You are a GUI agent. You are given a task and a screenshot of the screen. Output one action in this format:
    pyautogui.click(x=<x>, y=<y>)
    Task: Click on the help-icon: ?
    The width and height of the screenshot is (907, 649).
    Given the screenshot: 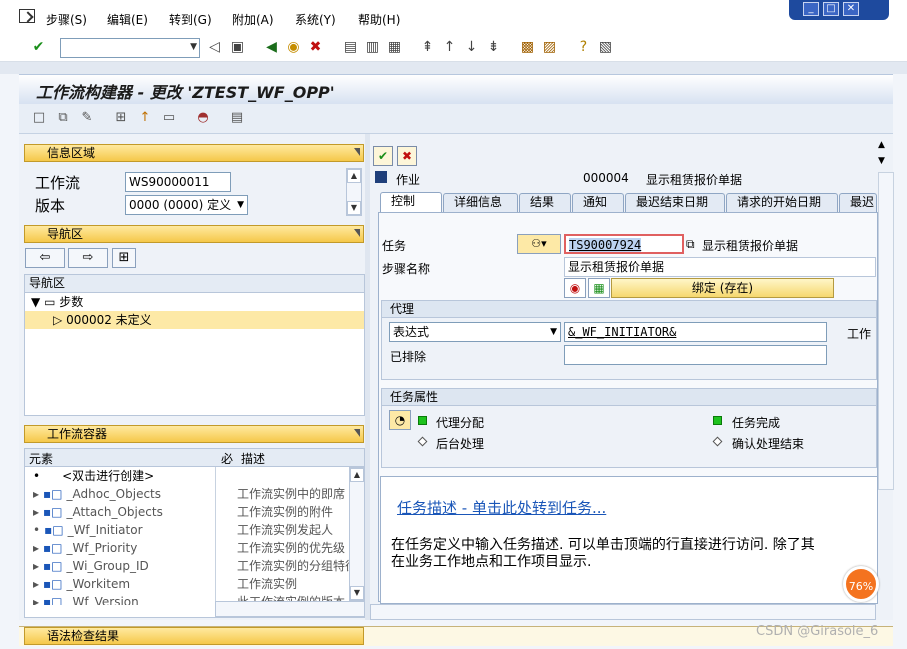 What is the action you would take?
    pyautogui.click(x=583, y=47)
    